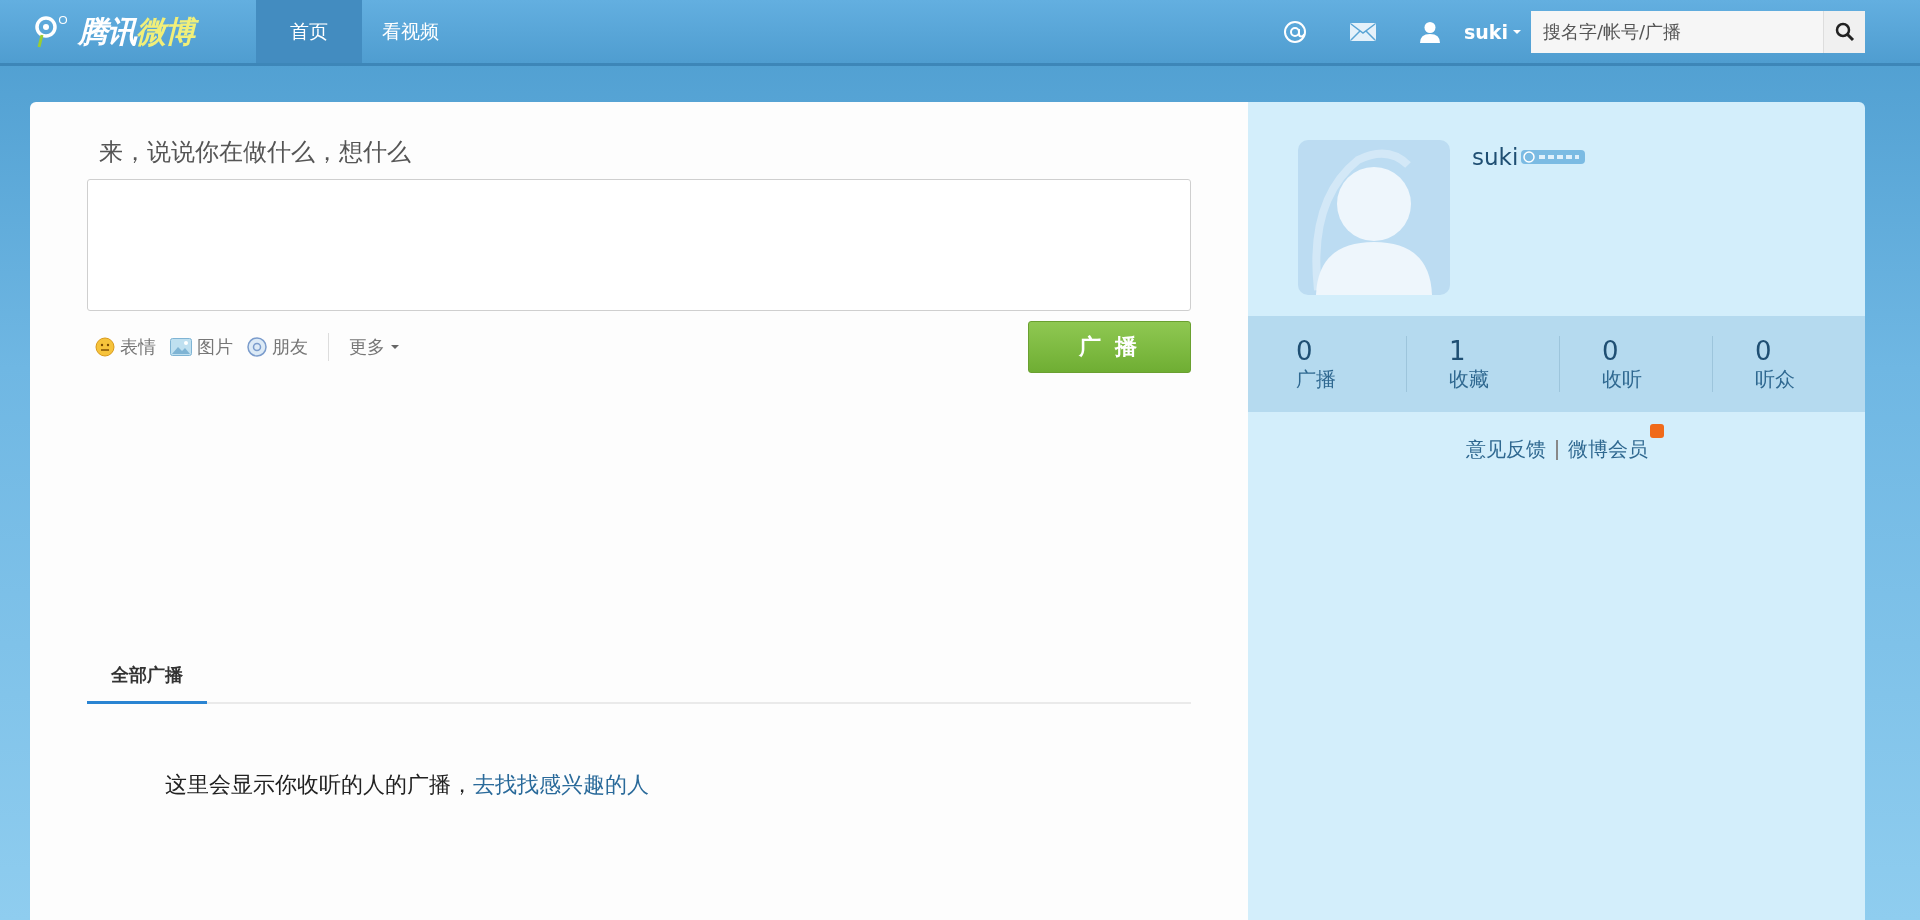 The image size is (1920, 920). I want to click on stat-label: 收藏, so click(1504, 379).